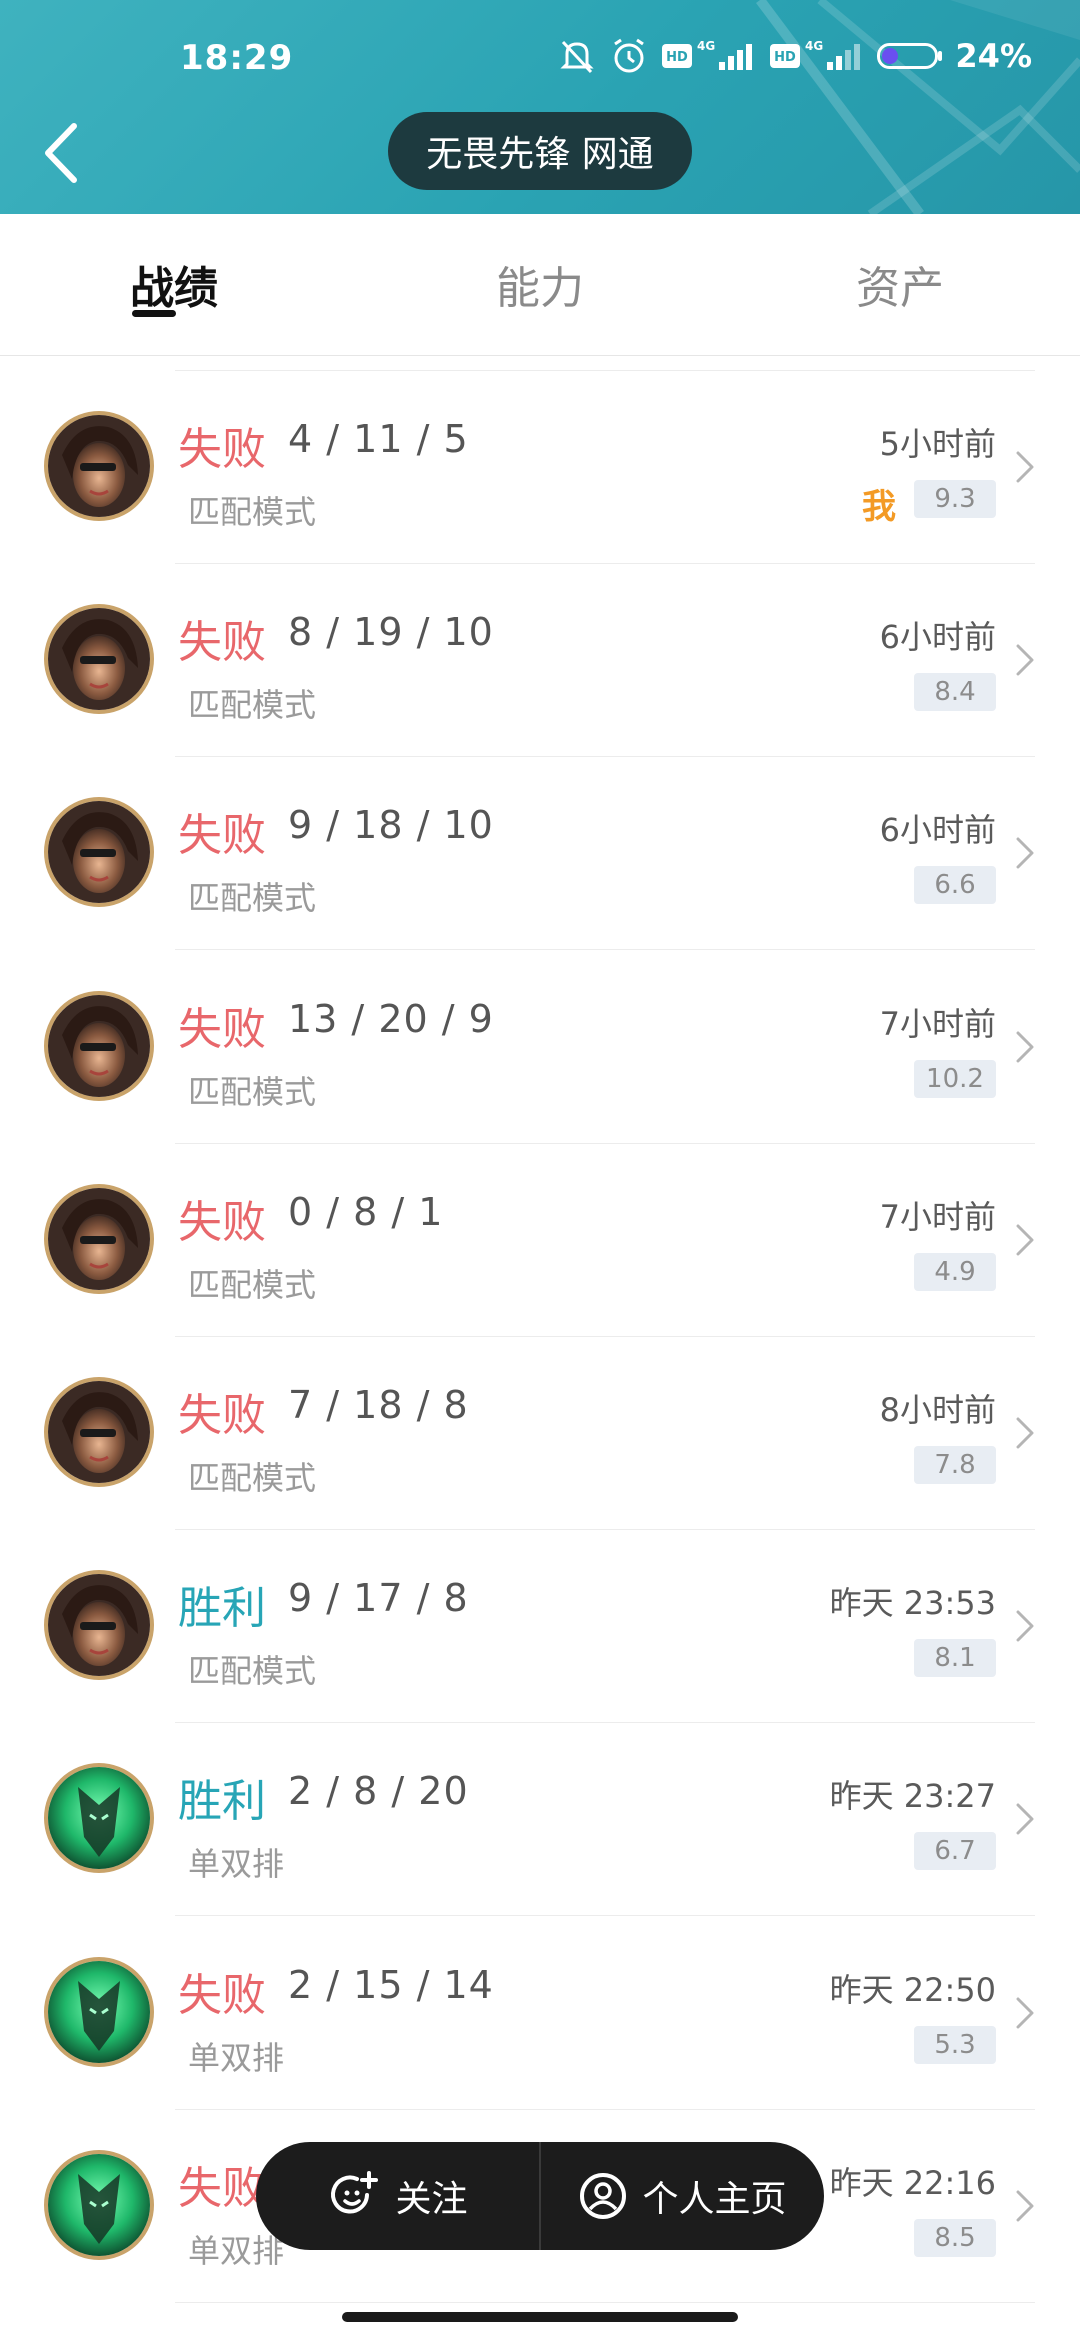  What do you see at coordinates (540, 151) in the screenshot?
I see `server-title: 无畏先锋 网通` at bounding box center [540, 151].